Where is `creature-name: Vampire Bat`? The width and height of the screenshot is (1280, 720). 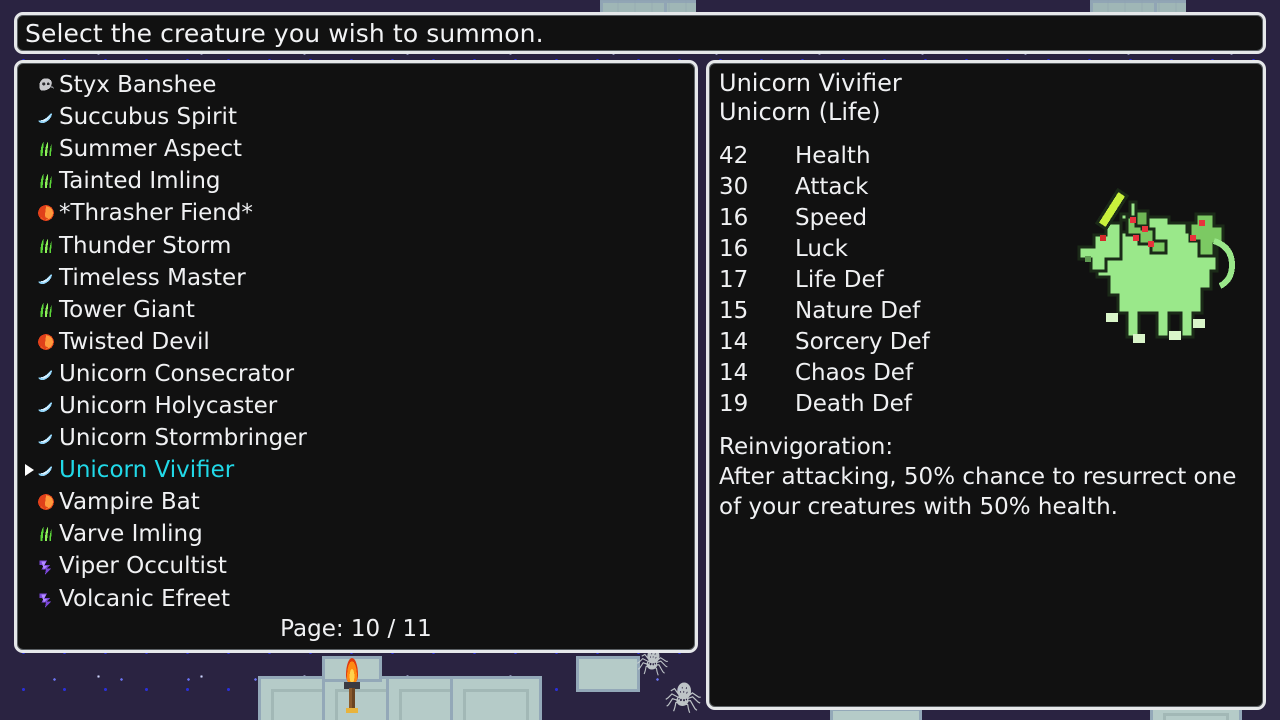
creature-name: Vampire Bat is located at coordinates (129, 502).